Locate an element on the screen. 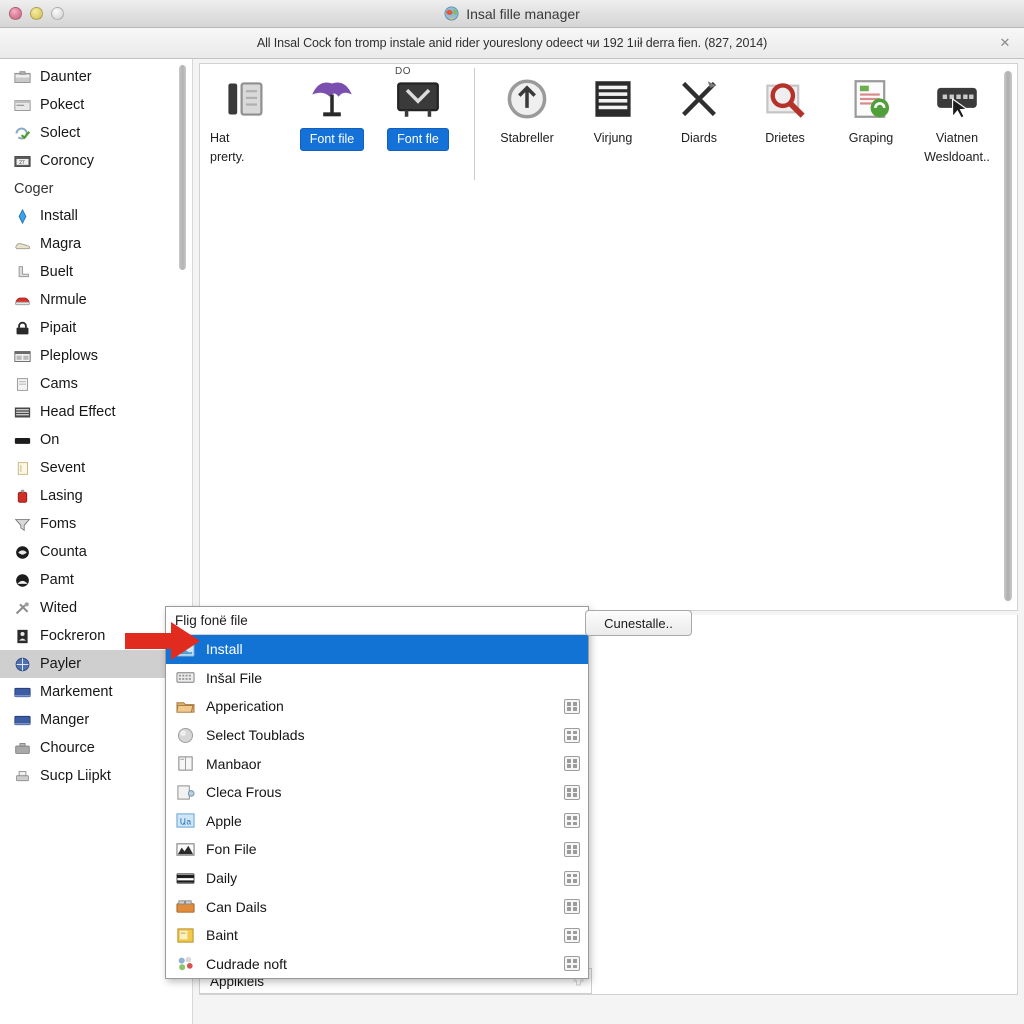 The height and width of the screenshot is (1024, 1024). toolbar-button-font-fle: Font fle is located at coordinates (418, 111).